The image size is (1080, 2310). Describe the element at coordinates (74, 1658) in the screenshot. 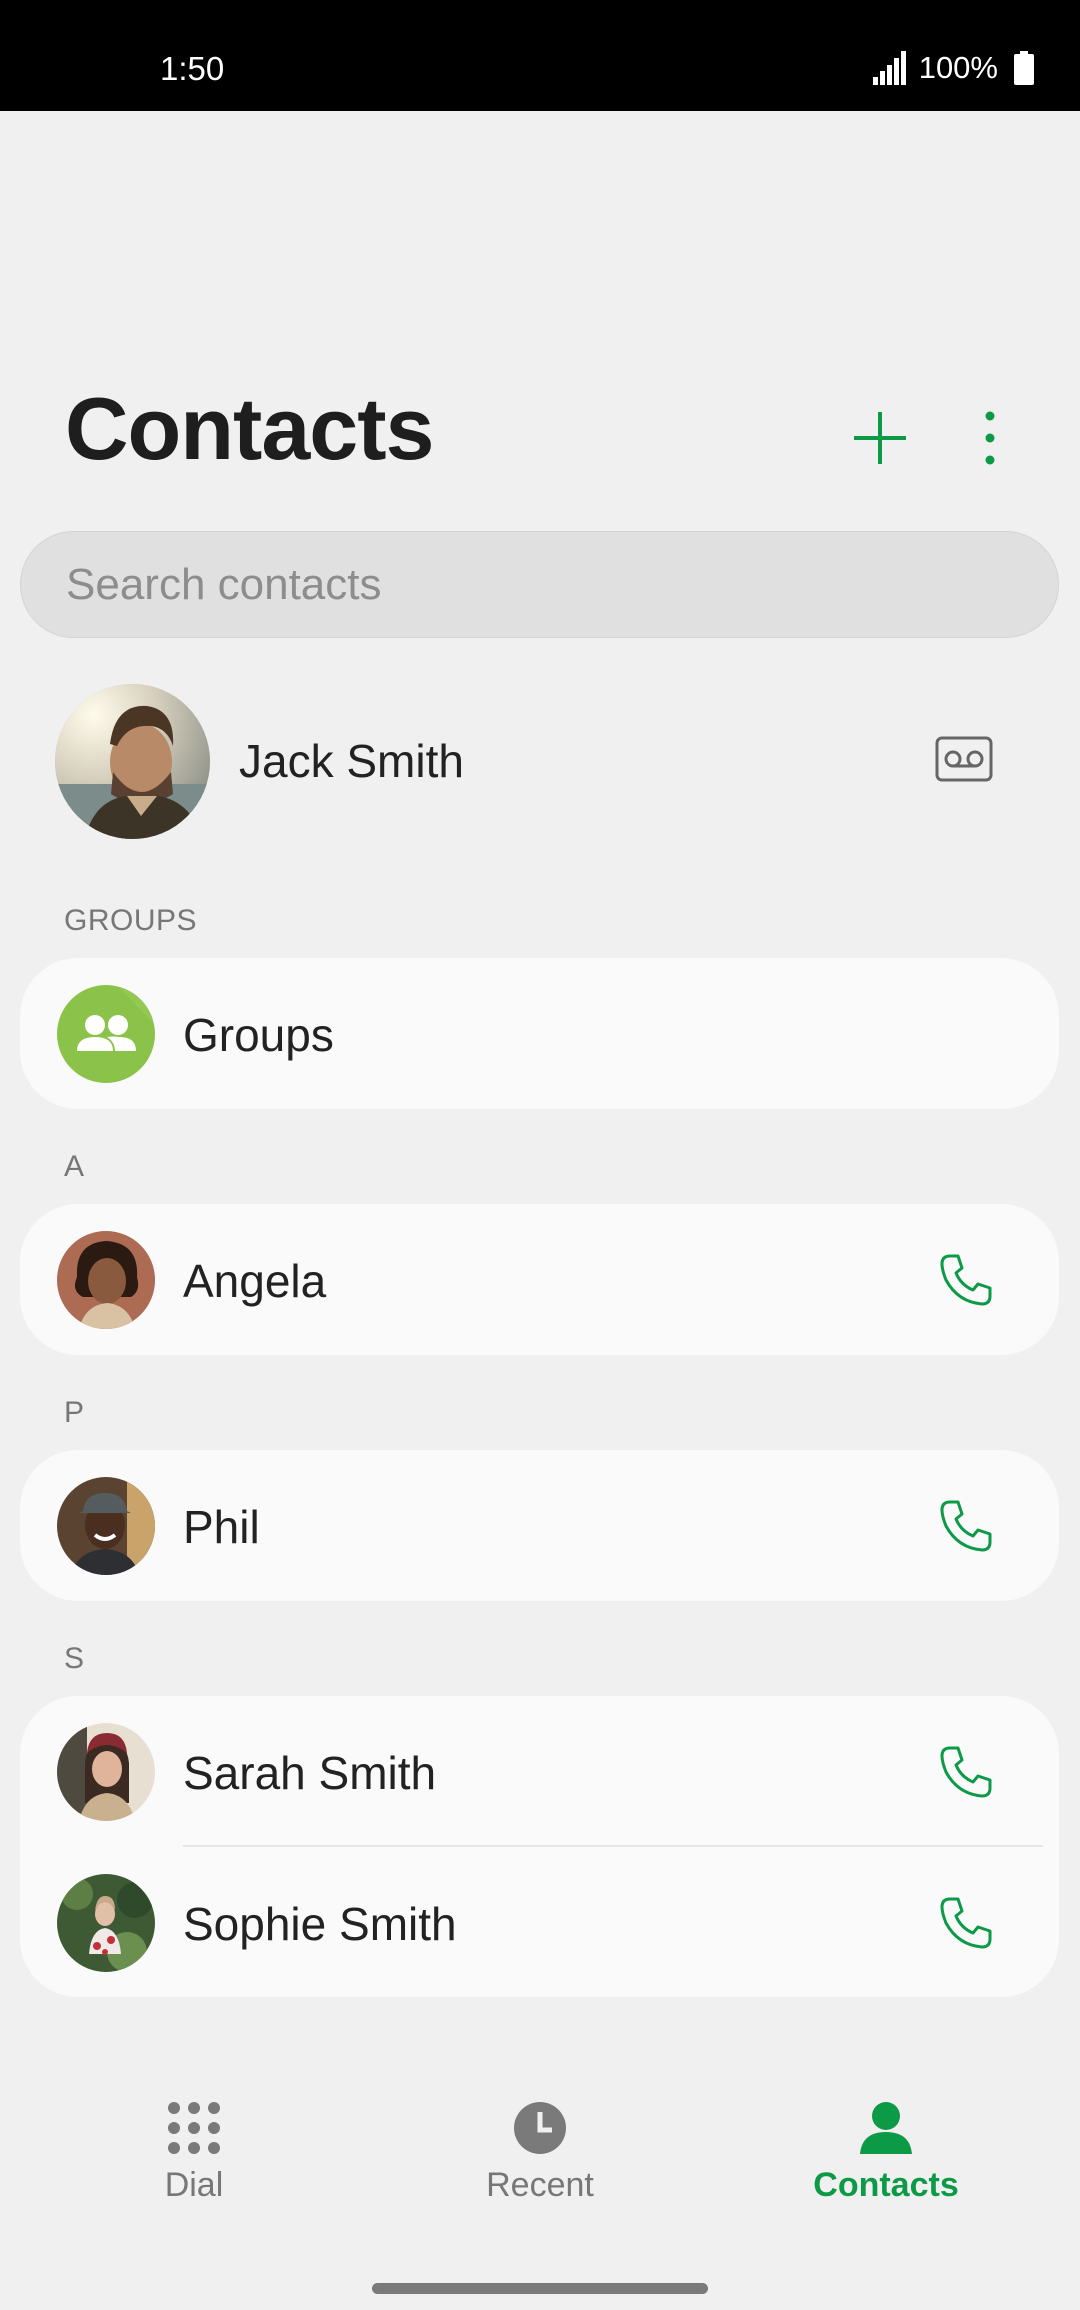

I see `section-header-s: S` at that location.